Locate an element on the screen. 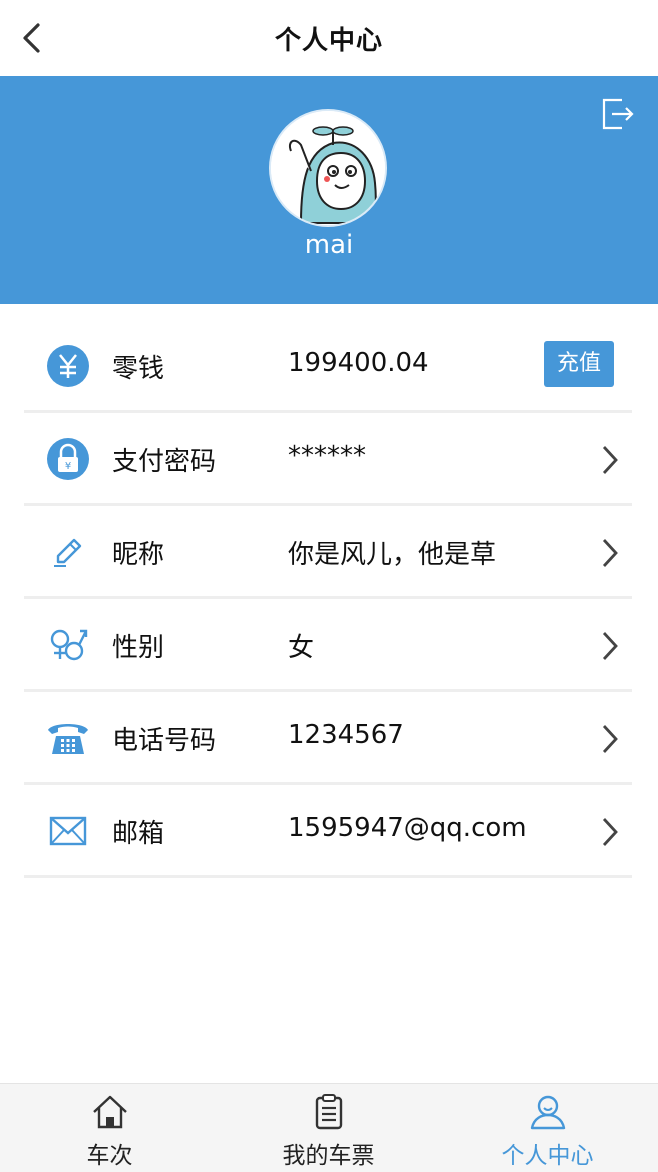 The width and height of the screenshot is (658, 1172). gender-icon is located at coordinates (69, 645).